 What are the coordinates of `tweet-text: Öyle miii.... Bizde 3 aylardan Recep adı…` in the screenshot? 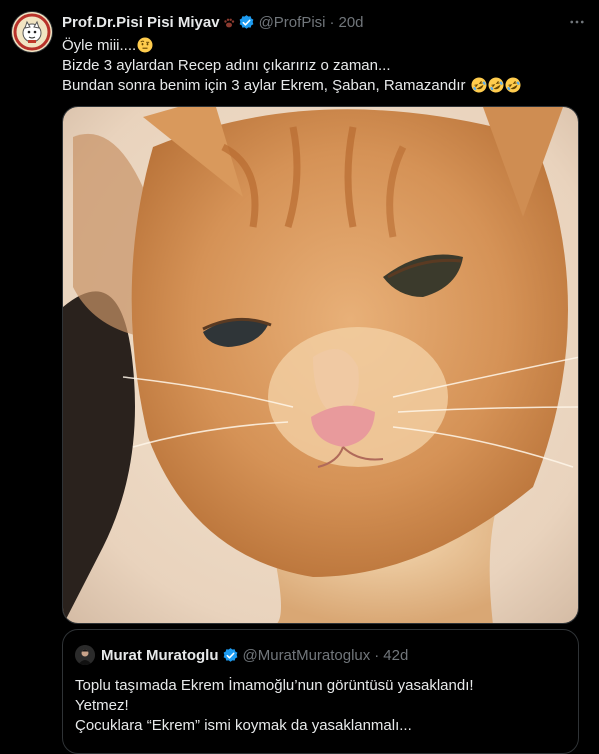 It's located at (322, 66).